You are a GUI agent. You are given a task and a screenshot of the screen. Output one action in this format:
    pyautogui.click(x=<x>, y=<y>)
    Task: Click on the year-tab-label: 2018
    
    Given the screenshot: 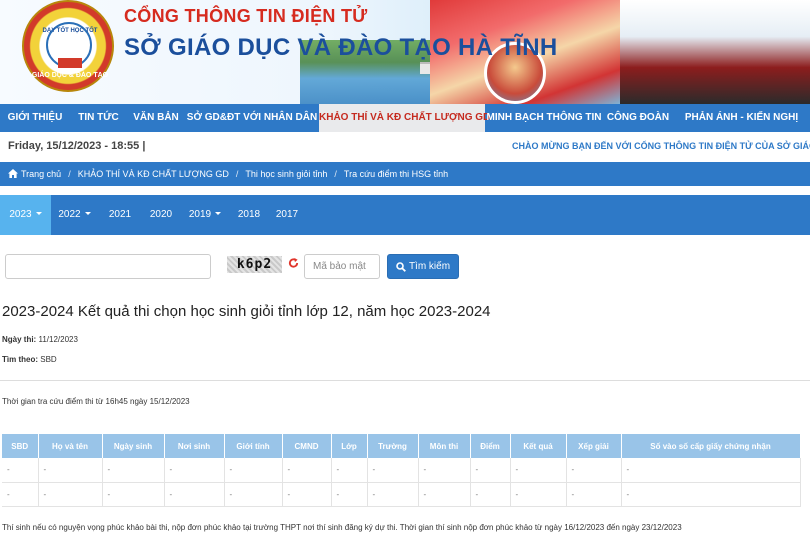 What is the action you would take?
    pyautogui.click(x=249, y=214)
    